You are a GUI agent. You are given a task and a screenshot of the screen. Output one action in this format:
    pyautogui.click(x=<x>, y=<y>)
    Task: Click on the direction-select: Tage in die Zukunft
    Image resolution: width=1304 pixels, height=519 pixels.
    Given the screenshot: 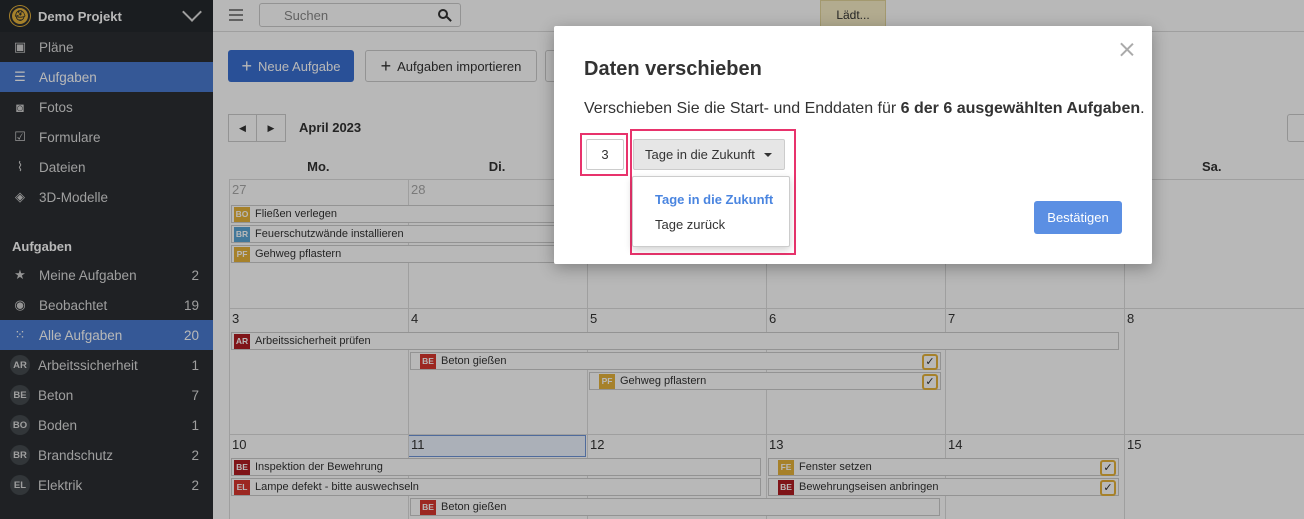 What is the action you would take?
    pyautogui.click(x=709, y=154)
    